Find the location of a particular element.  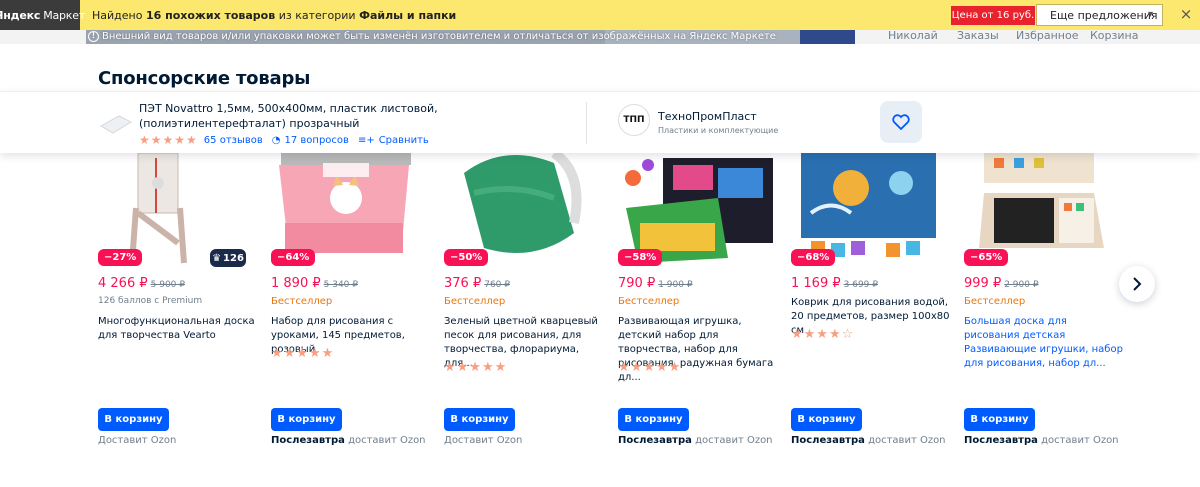

more-offers-dropdown: Еще предложения ▾ is located at coordinates (1099, 15).